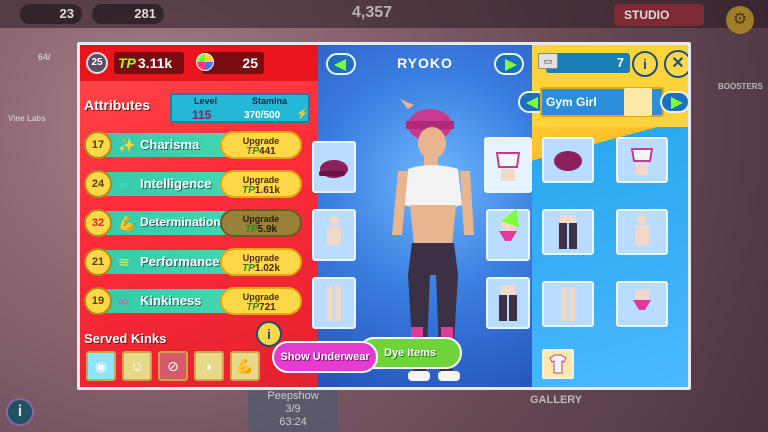 The image size is (768, 432). Describe the element at coordinates (571, 102) in the screenshot. I see `outfit-name: Gym Girl` at that location.